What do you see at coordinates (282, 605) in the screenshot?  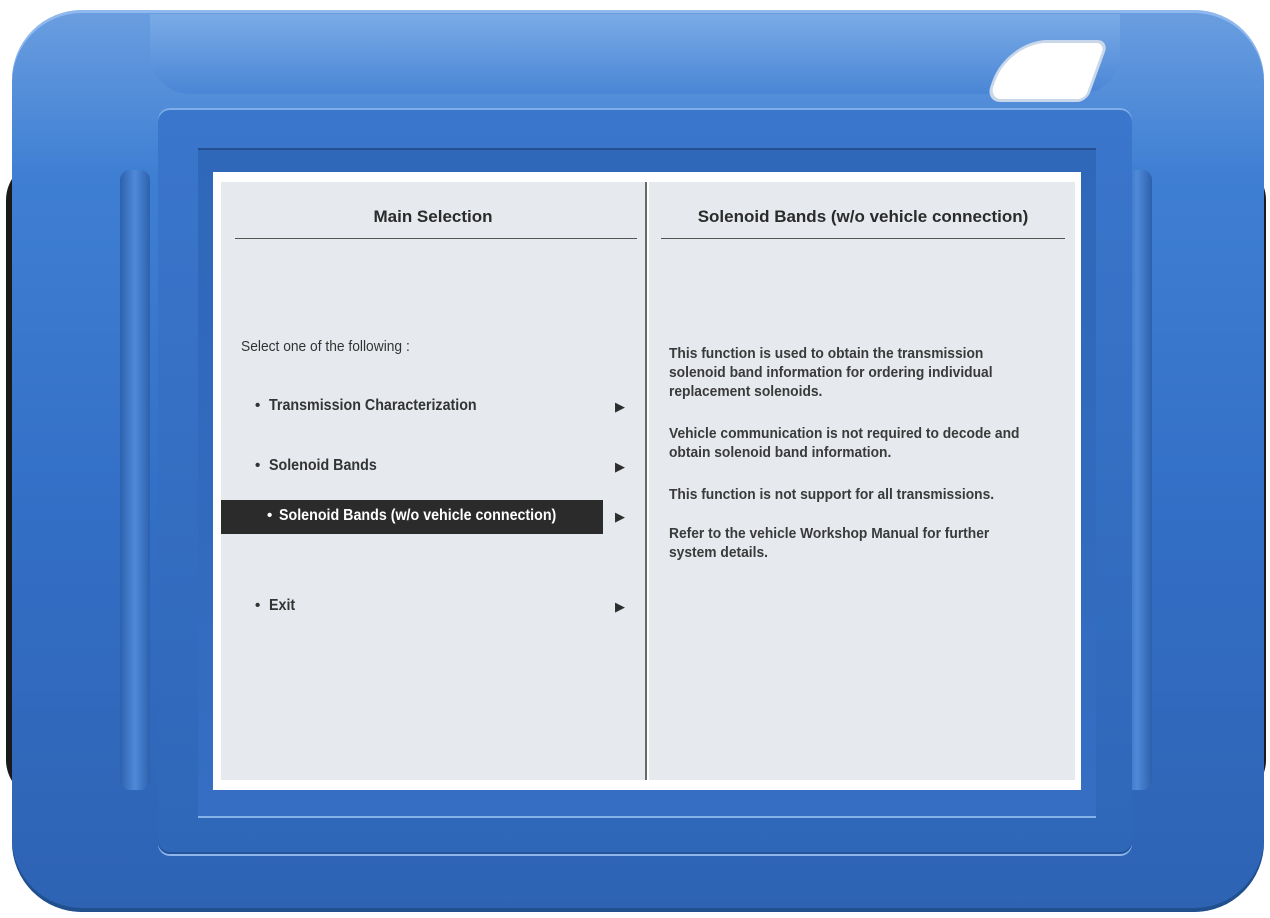 I see `menu-item-label: Exit` at bounding box center [282, 605].